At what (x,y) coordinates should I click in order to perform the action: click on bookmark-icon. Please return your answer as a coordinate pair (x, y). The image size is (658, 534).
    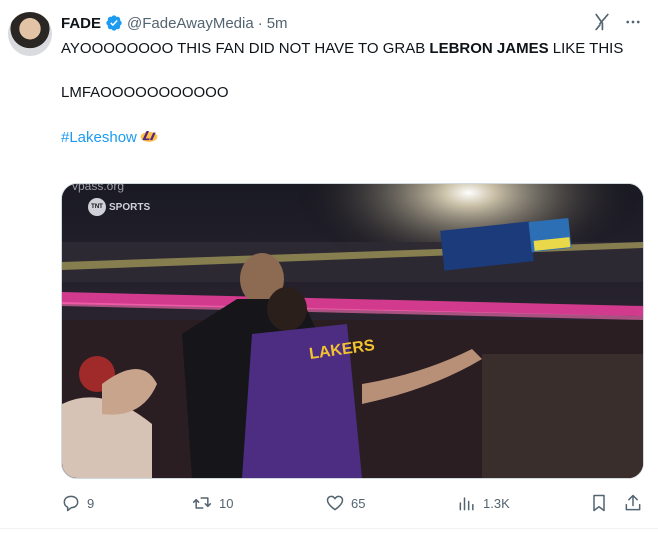
    Looking at the image, I should click on (599, 503).